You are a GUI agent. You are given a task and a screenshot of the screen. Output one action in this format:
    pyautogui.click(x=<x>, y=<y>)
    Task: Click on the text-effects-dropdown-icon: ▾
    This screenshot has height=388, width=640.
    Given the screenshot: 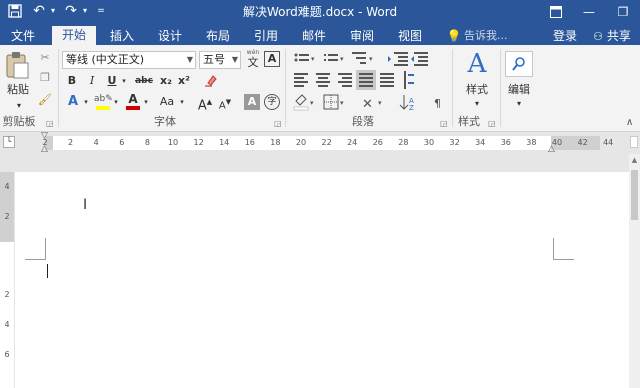 What is the action you would take?
    pyautogui.click(x=86, y=102)
    